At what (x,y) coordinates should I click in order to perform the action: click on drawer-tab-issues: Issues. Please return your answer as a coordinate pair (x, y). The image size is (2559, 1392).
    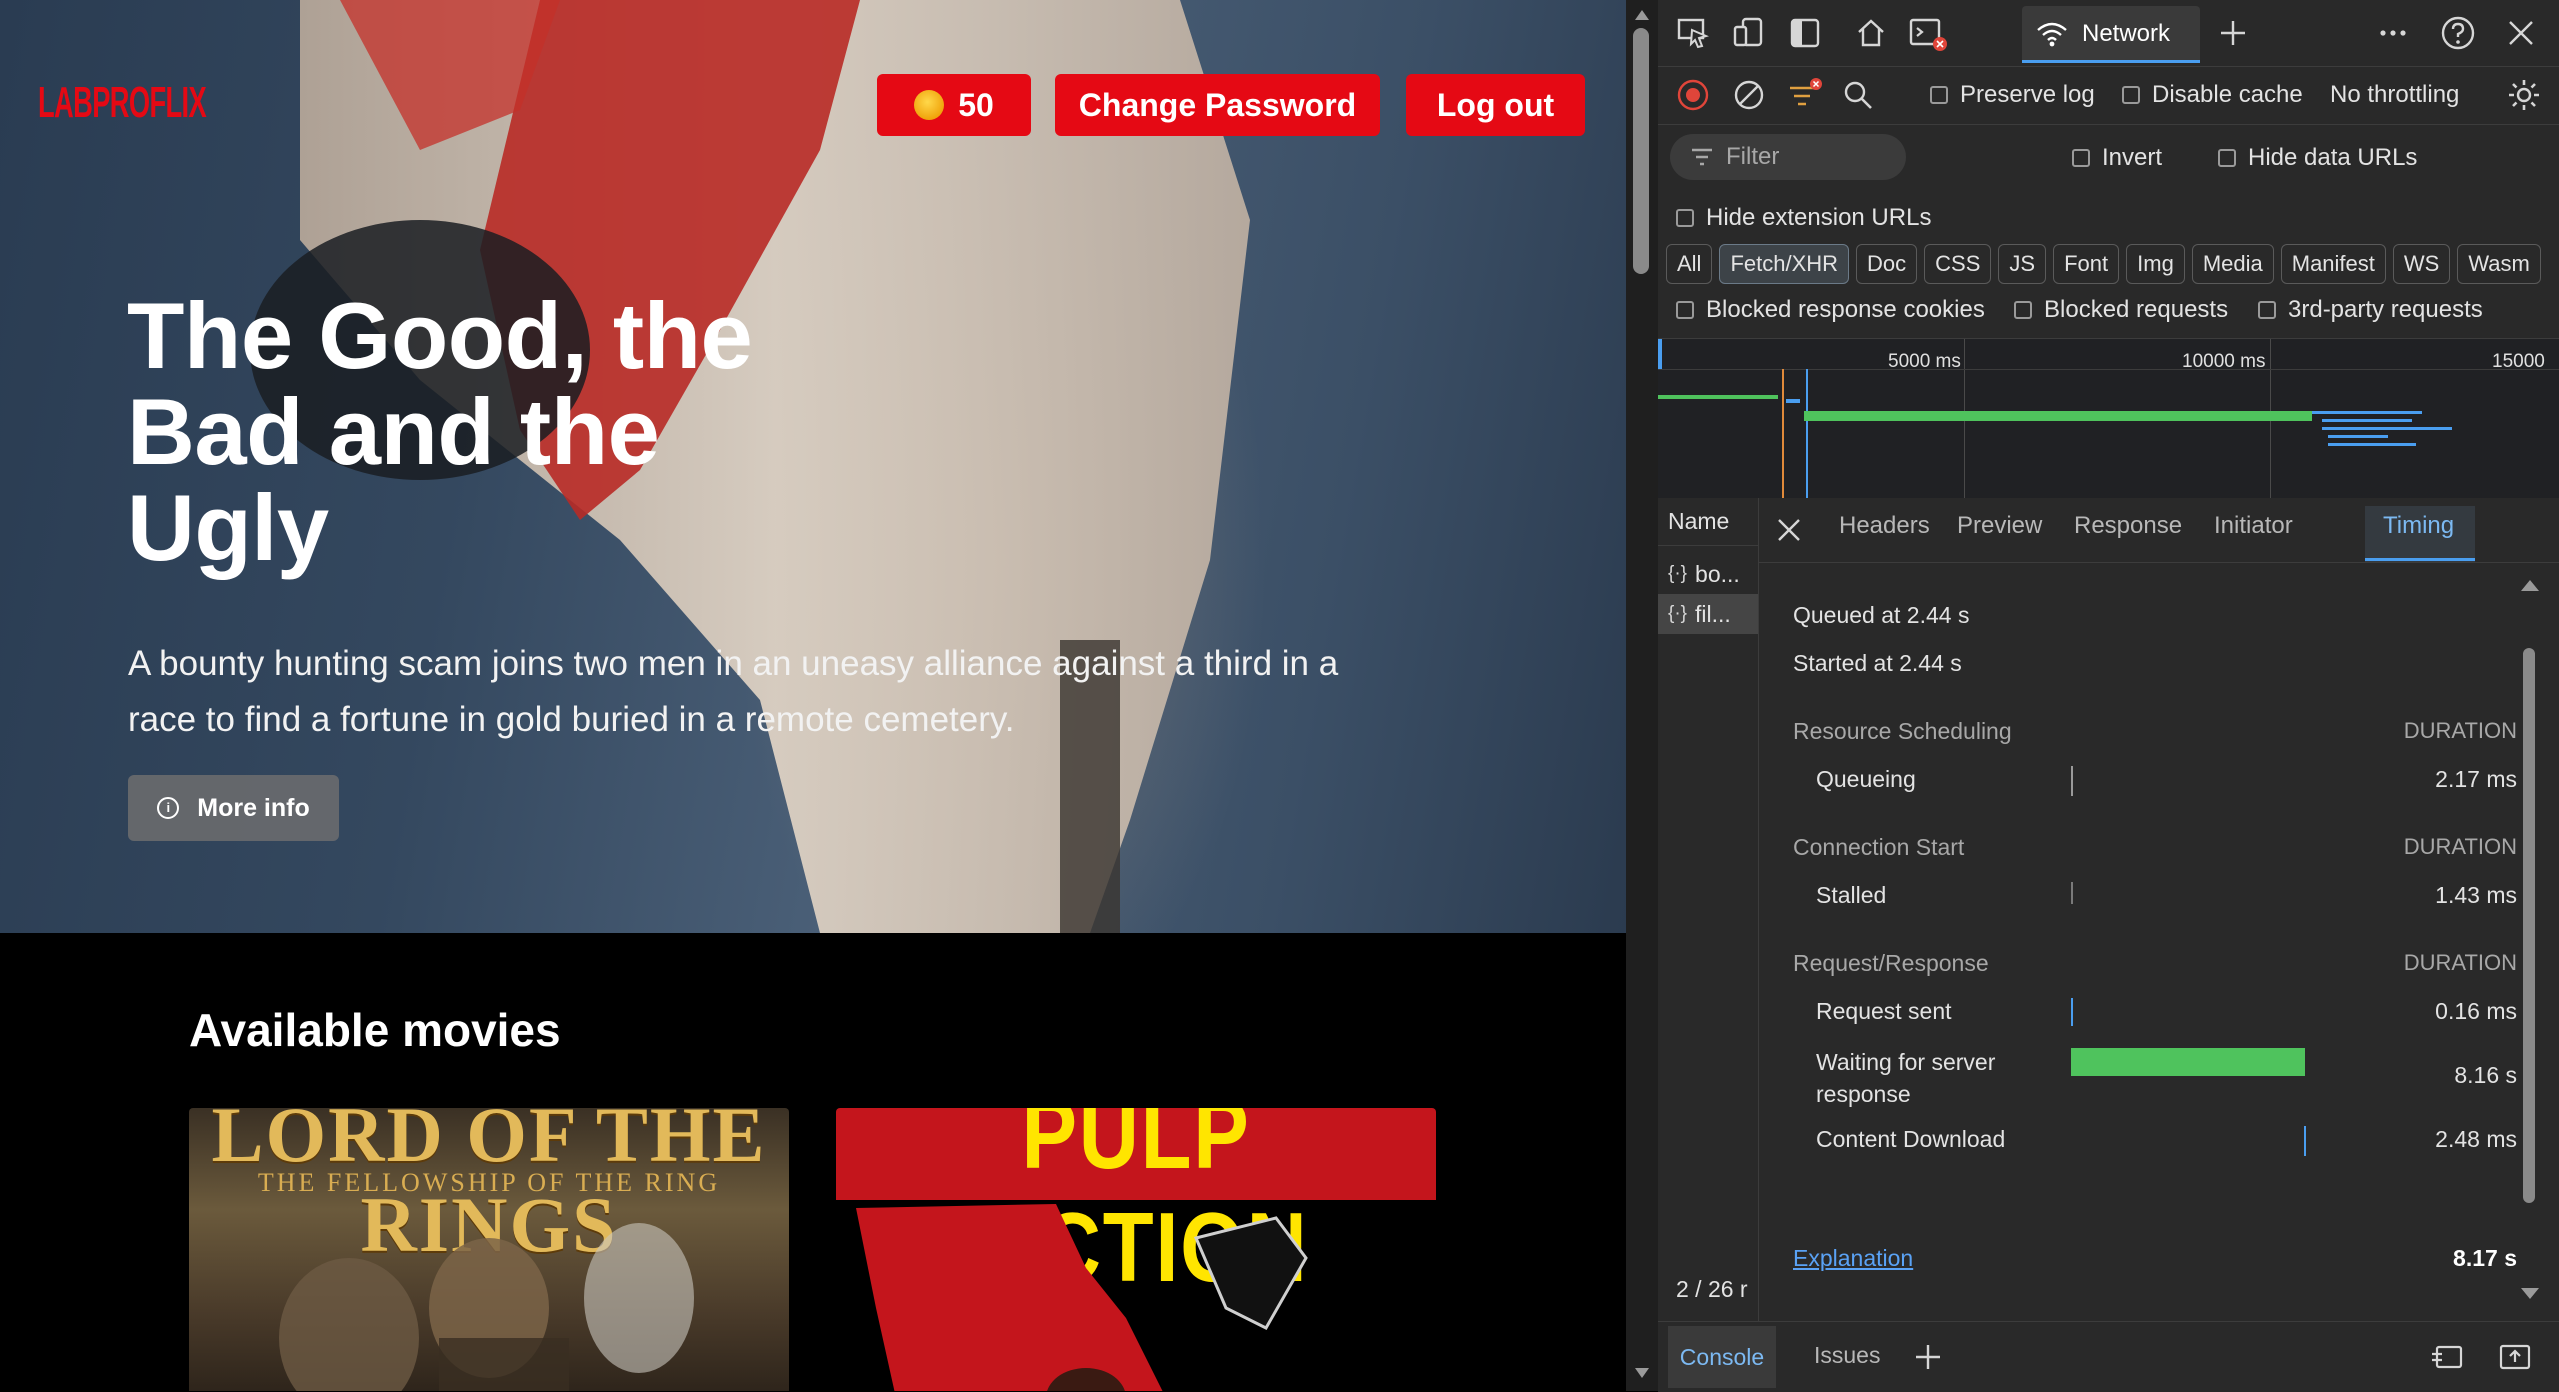
    Looking at the image, I should click on (1847, 1355).